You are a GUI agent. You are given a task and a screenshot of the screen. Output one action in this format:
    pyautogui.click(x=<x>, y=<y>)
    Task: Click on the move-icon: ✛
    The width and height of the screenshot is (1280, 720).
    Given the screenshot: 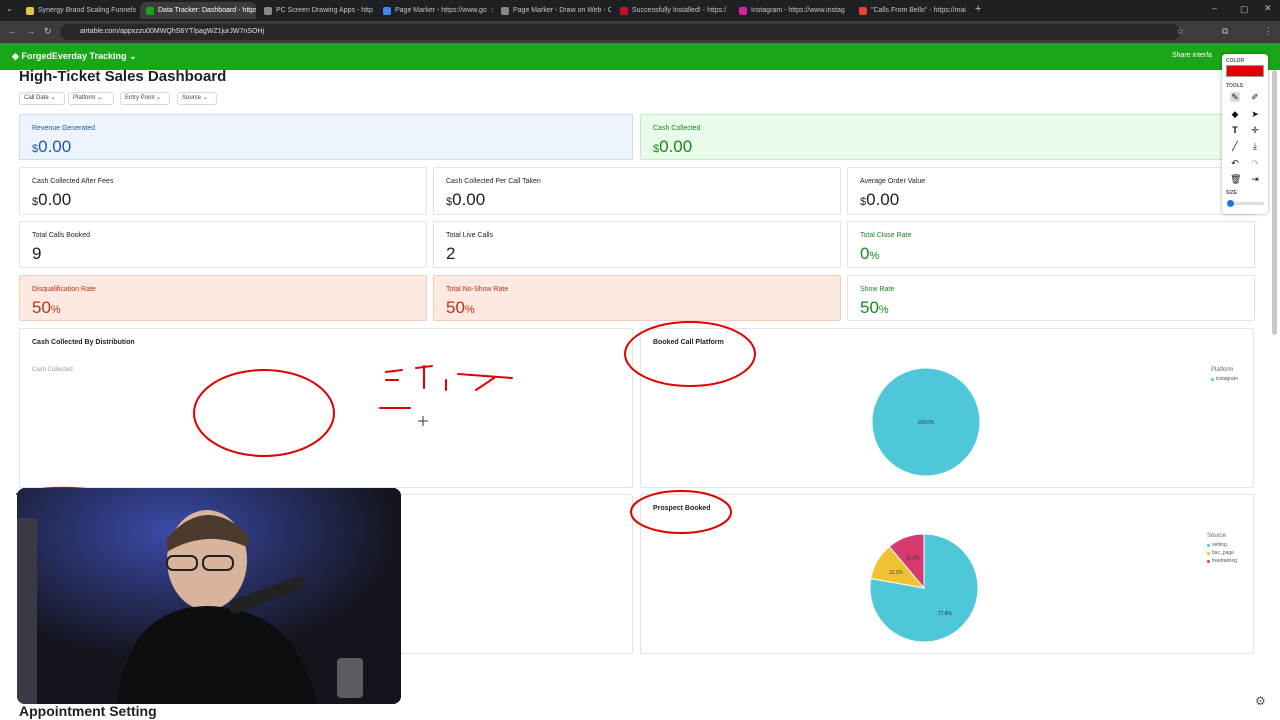 What is the action you would take?
    pyautogui.click(x=1255, y=130)
    